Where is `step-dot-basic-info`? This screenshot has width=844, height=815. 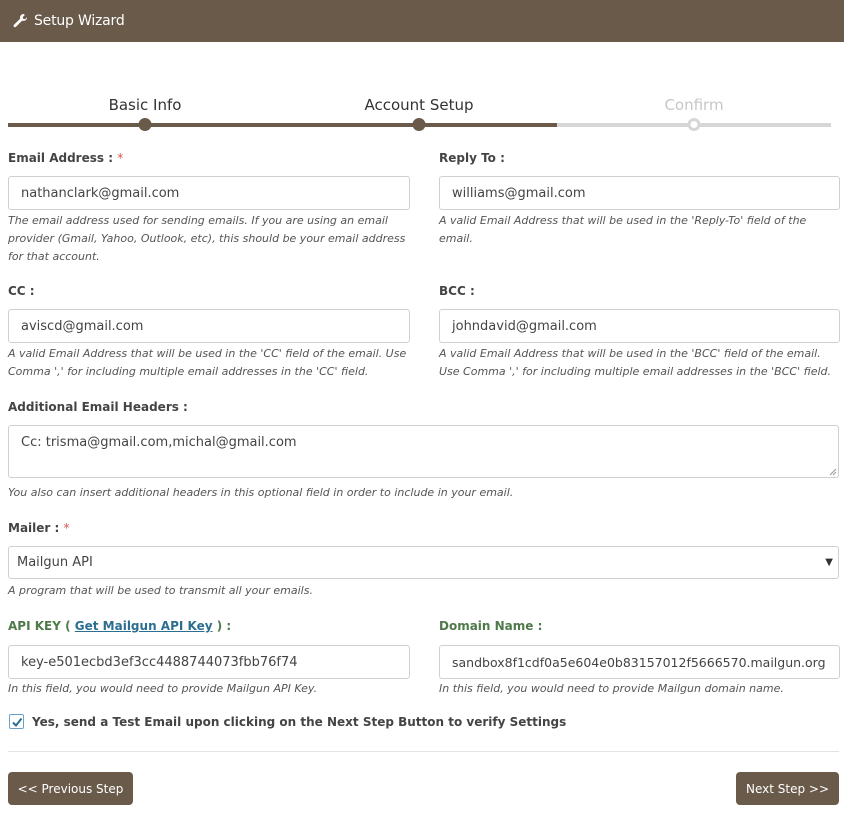 step-dot-basic-info is located at coordinates (145, 124).